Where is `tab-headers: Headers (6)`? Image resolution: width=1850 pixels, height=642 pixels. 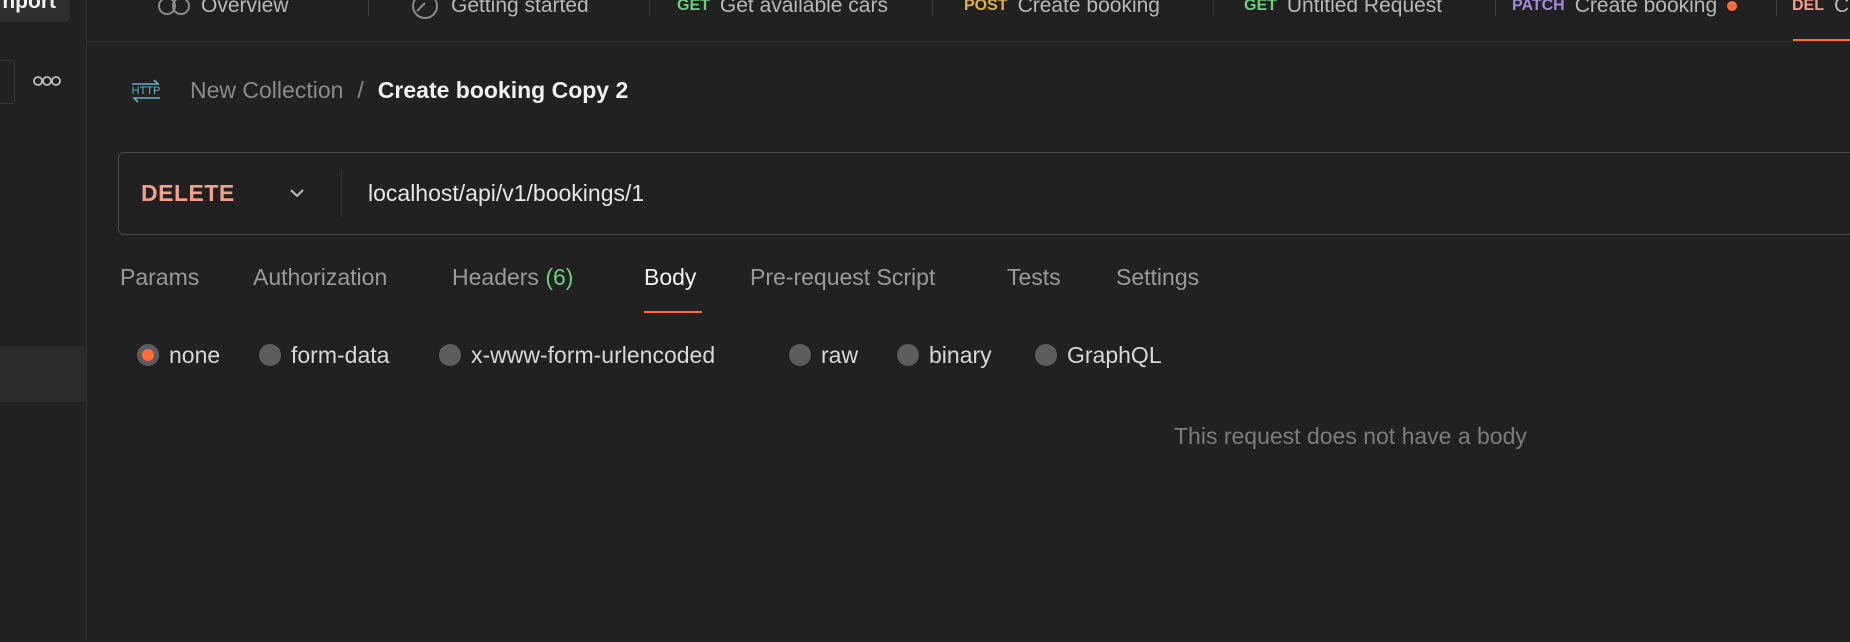
tab-headers: Headers (6) is located at coordinates (512, 277).